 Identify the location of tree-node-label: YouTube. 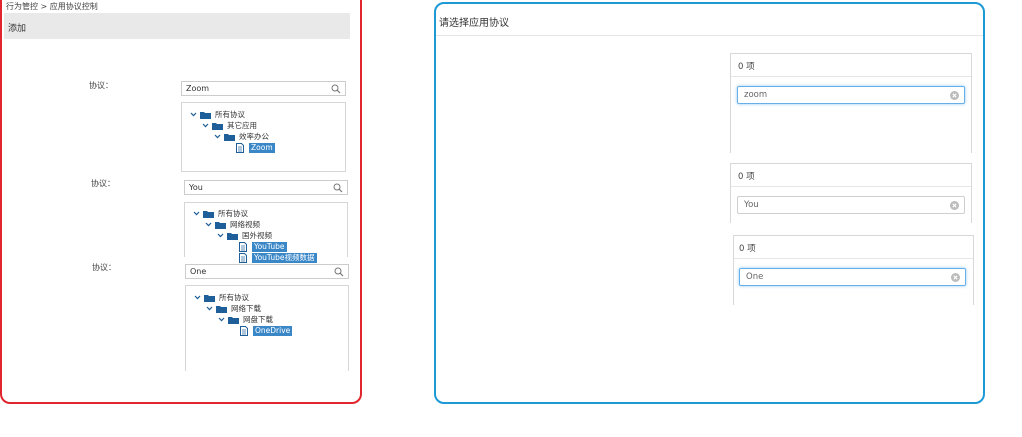
(269, 247).